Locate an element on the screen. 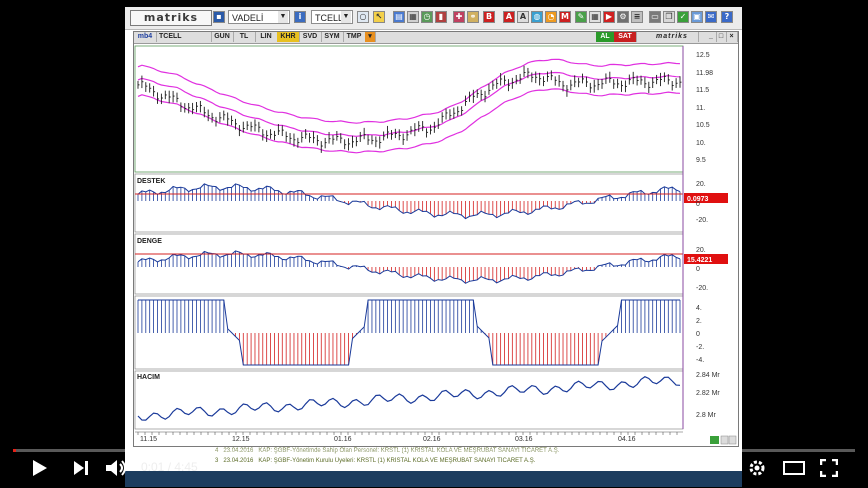 Image resolution: width=868 pixels, height=488 pixels. email-icon: ✉ is located at coordinates (711, 17).